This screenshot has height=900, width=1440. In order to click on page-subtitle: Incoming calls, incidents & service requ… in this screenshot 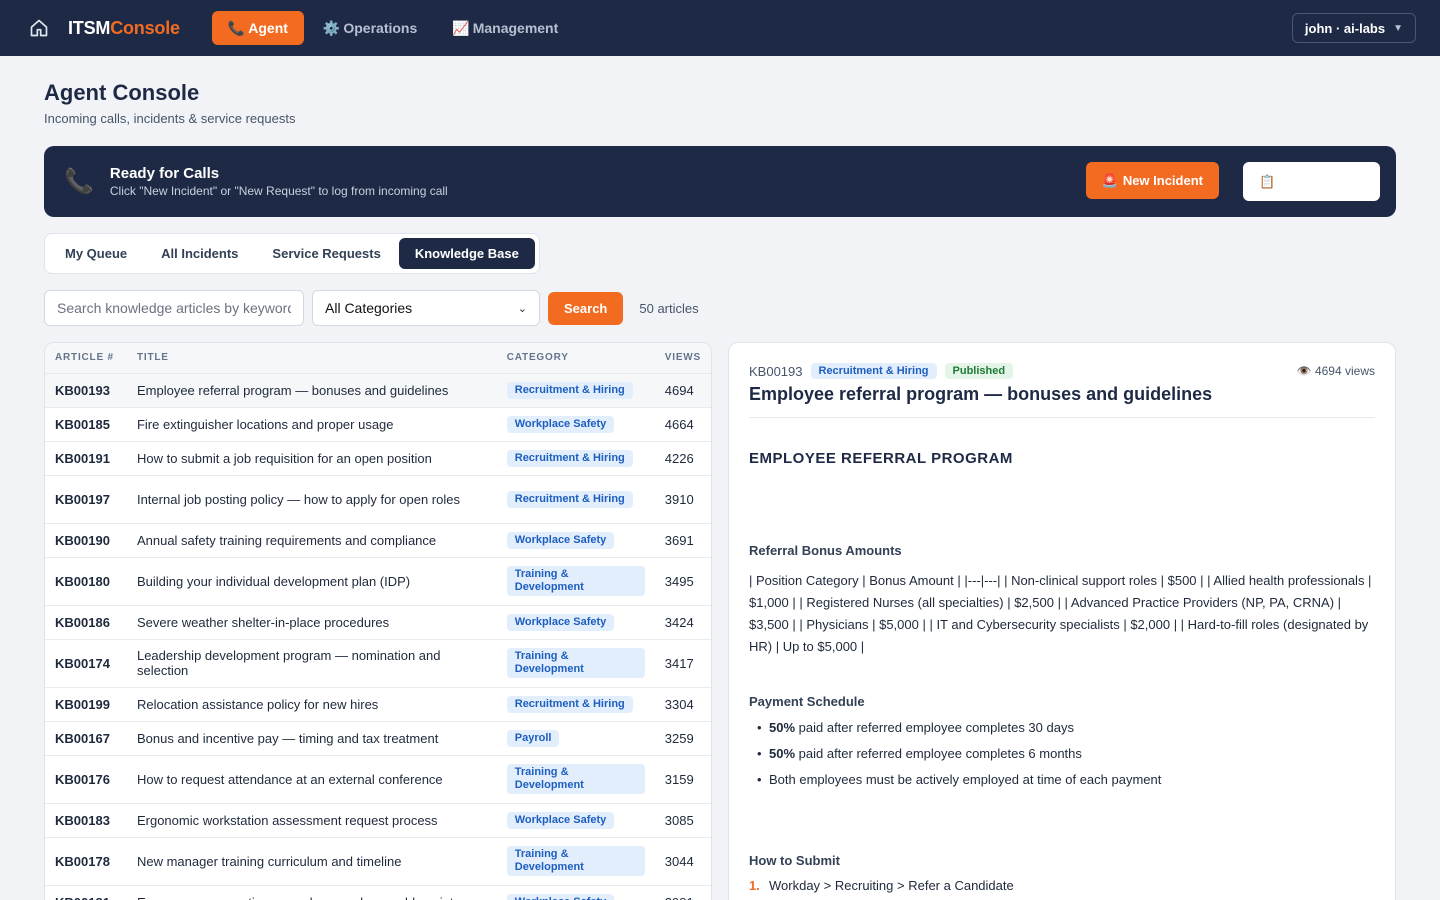, I will do `click(170, 118)`.